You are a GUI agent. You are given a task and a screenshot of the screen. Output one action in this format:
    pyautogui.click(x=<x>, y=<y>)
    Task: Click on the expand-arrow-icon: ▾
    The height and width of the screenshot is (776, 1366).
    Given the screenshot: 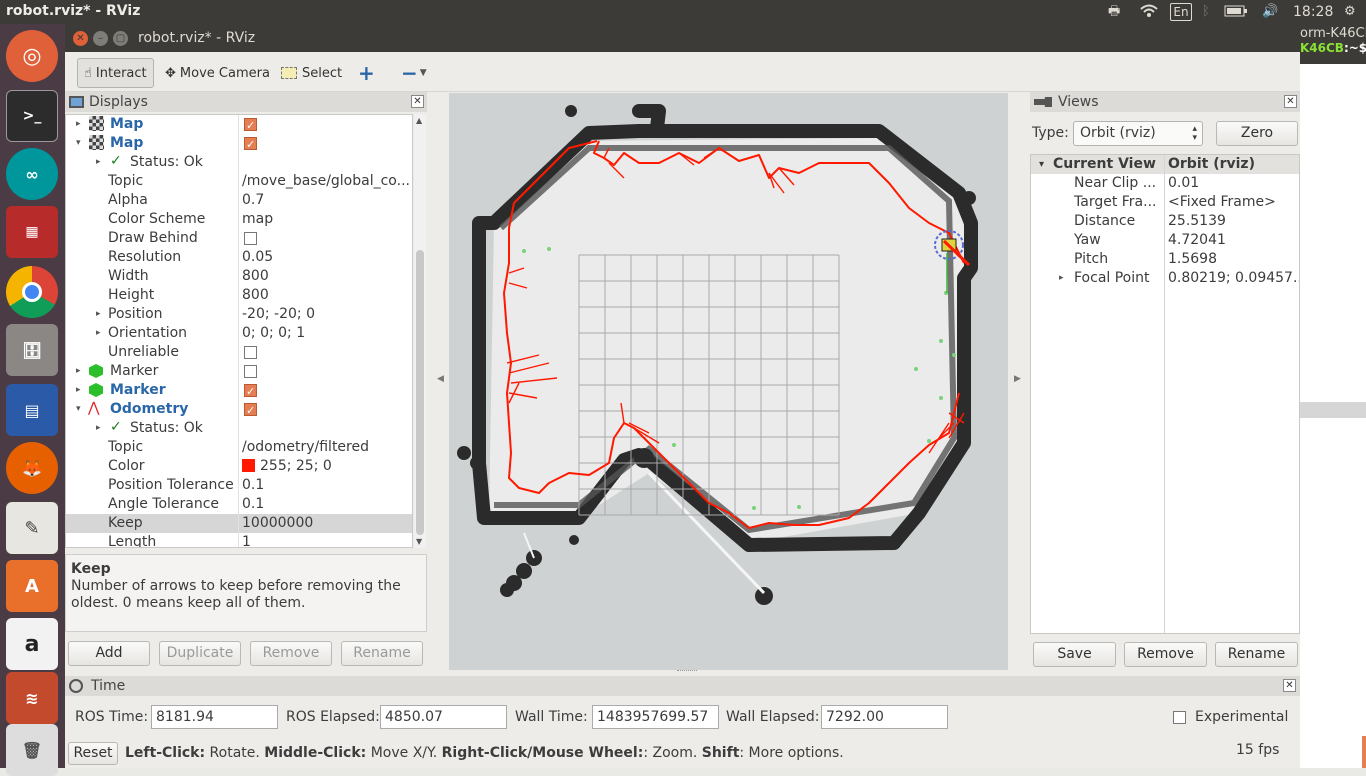 What is the action you would take?
    pyautogui.click(x=1041, y=164)
    